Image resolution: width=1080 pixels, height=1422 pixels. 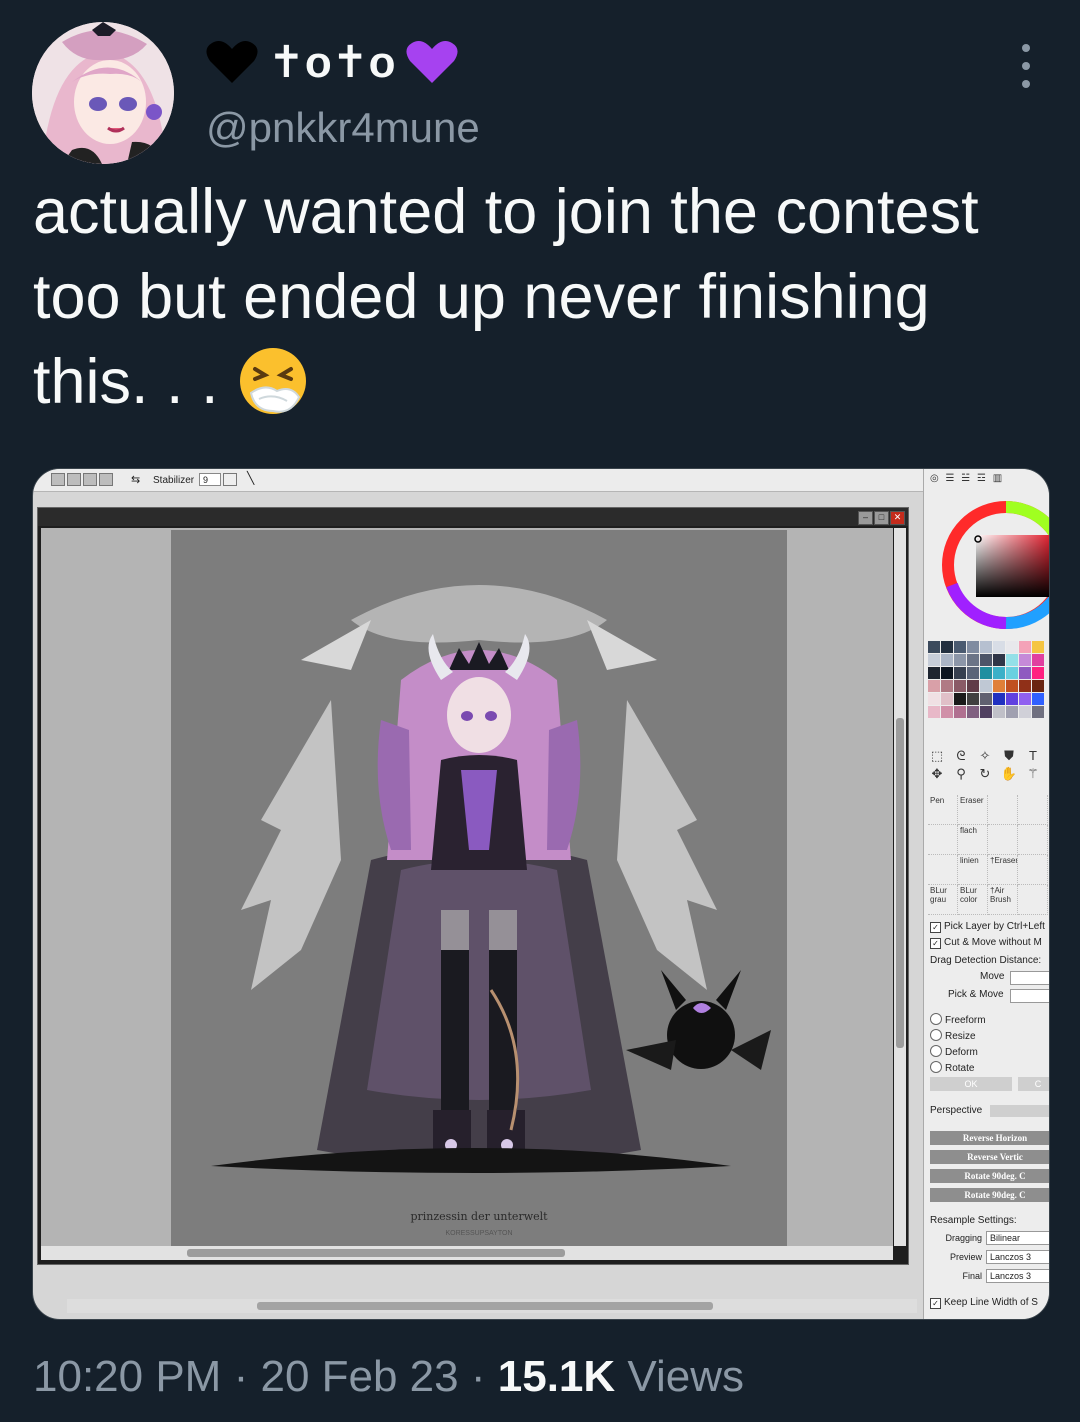 I want to click on radio-icon, so click(x=936, y=1051).